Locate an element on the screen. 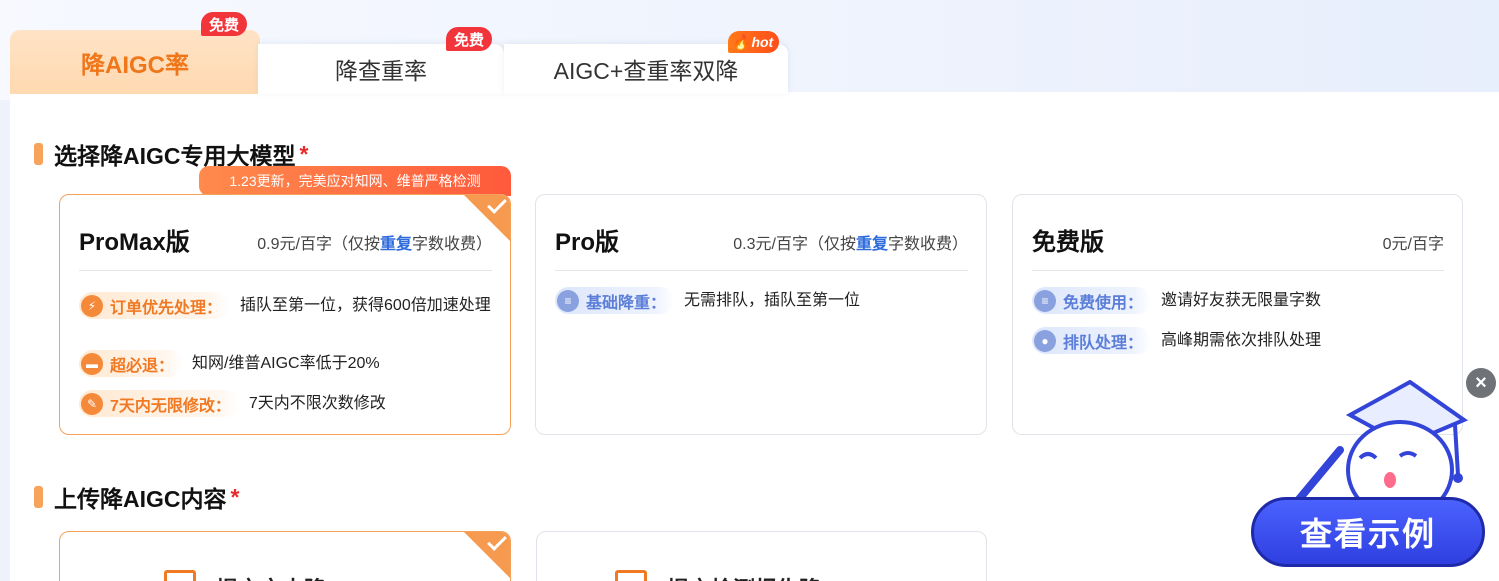 The image size is (1499, 581). tab-label: 降查重率 is located at coordinates (381, 71).